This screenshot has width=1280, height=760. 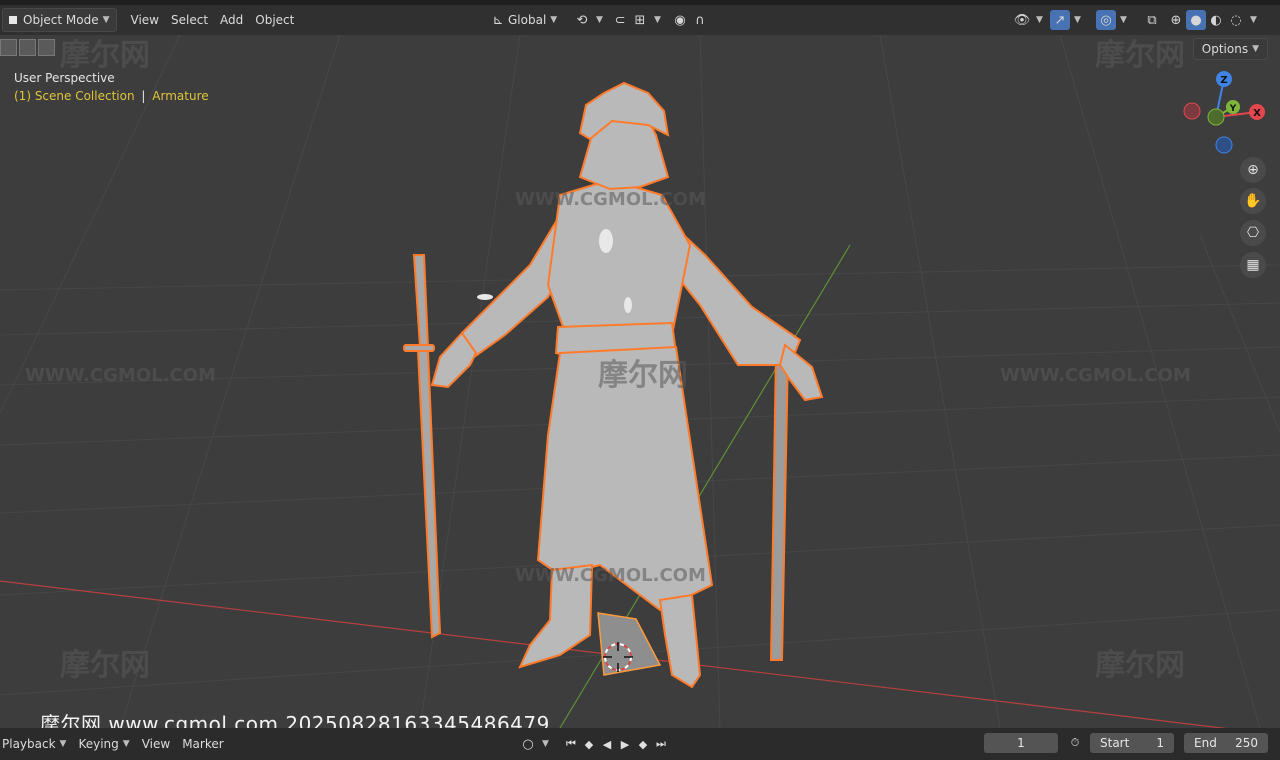 I want to click on options-dropdown: Options ▼, so click(x=1230, y=49).